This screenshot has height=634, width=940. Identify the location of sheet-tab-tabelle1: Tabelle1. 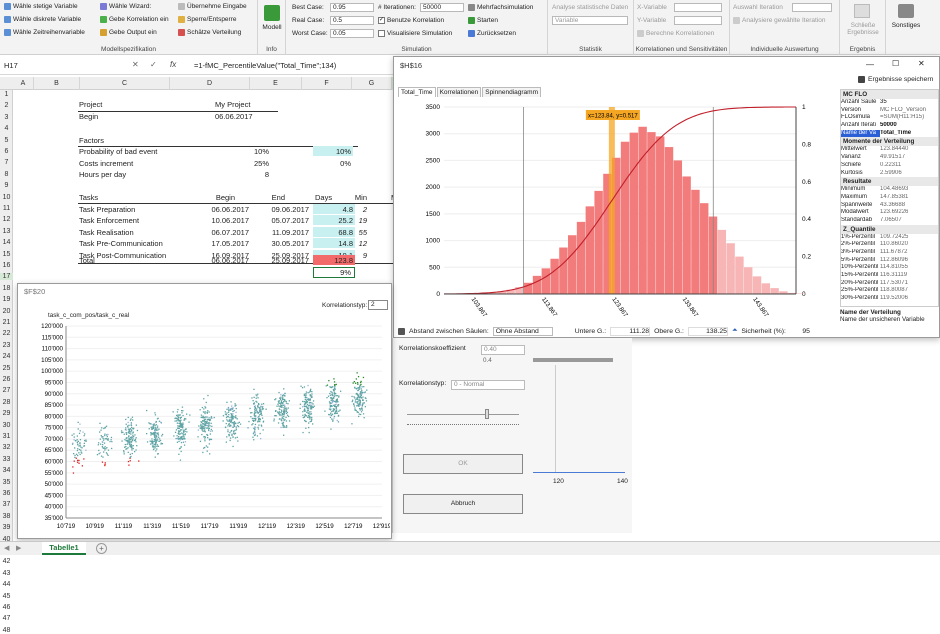
(64, 548).